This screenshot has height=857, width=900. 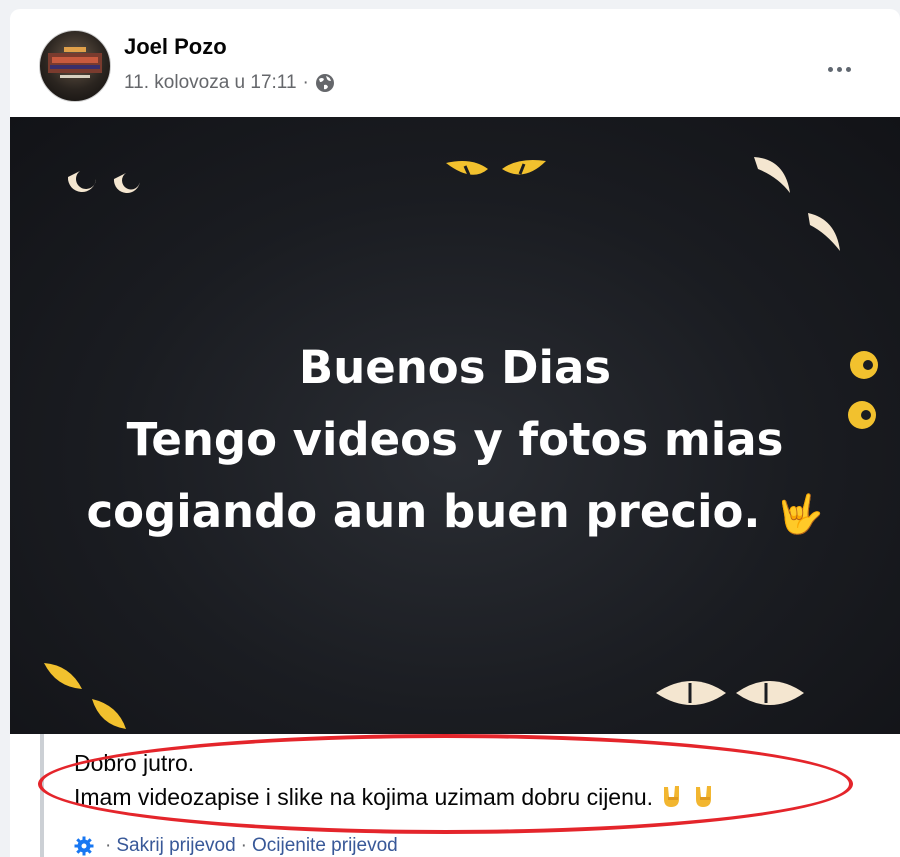 I want to click on post-meta: 11. kolovoza u 17:11 ·, so click(x=229, y=83).